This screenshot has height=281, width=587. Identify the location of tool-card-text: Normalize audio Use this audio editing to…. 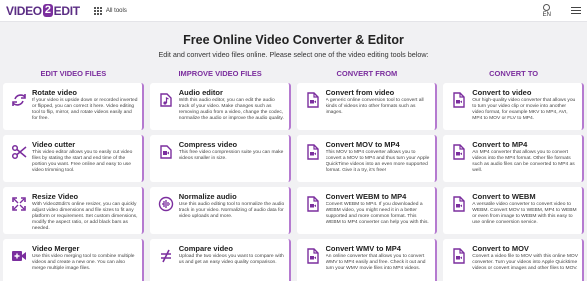
(232, 212).